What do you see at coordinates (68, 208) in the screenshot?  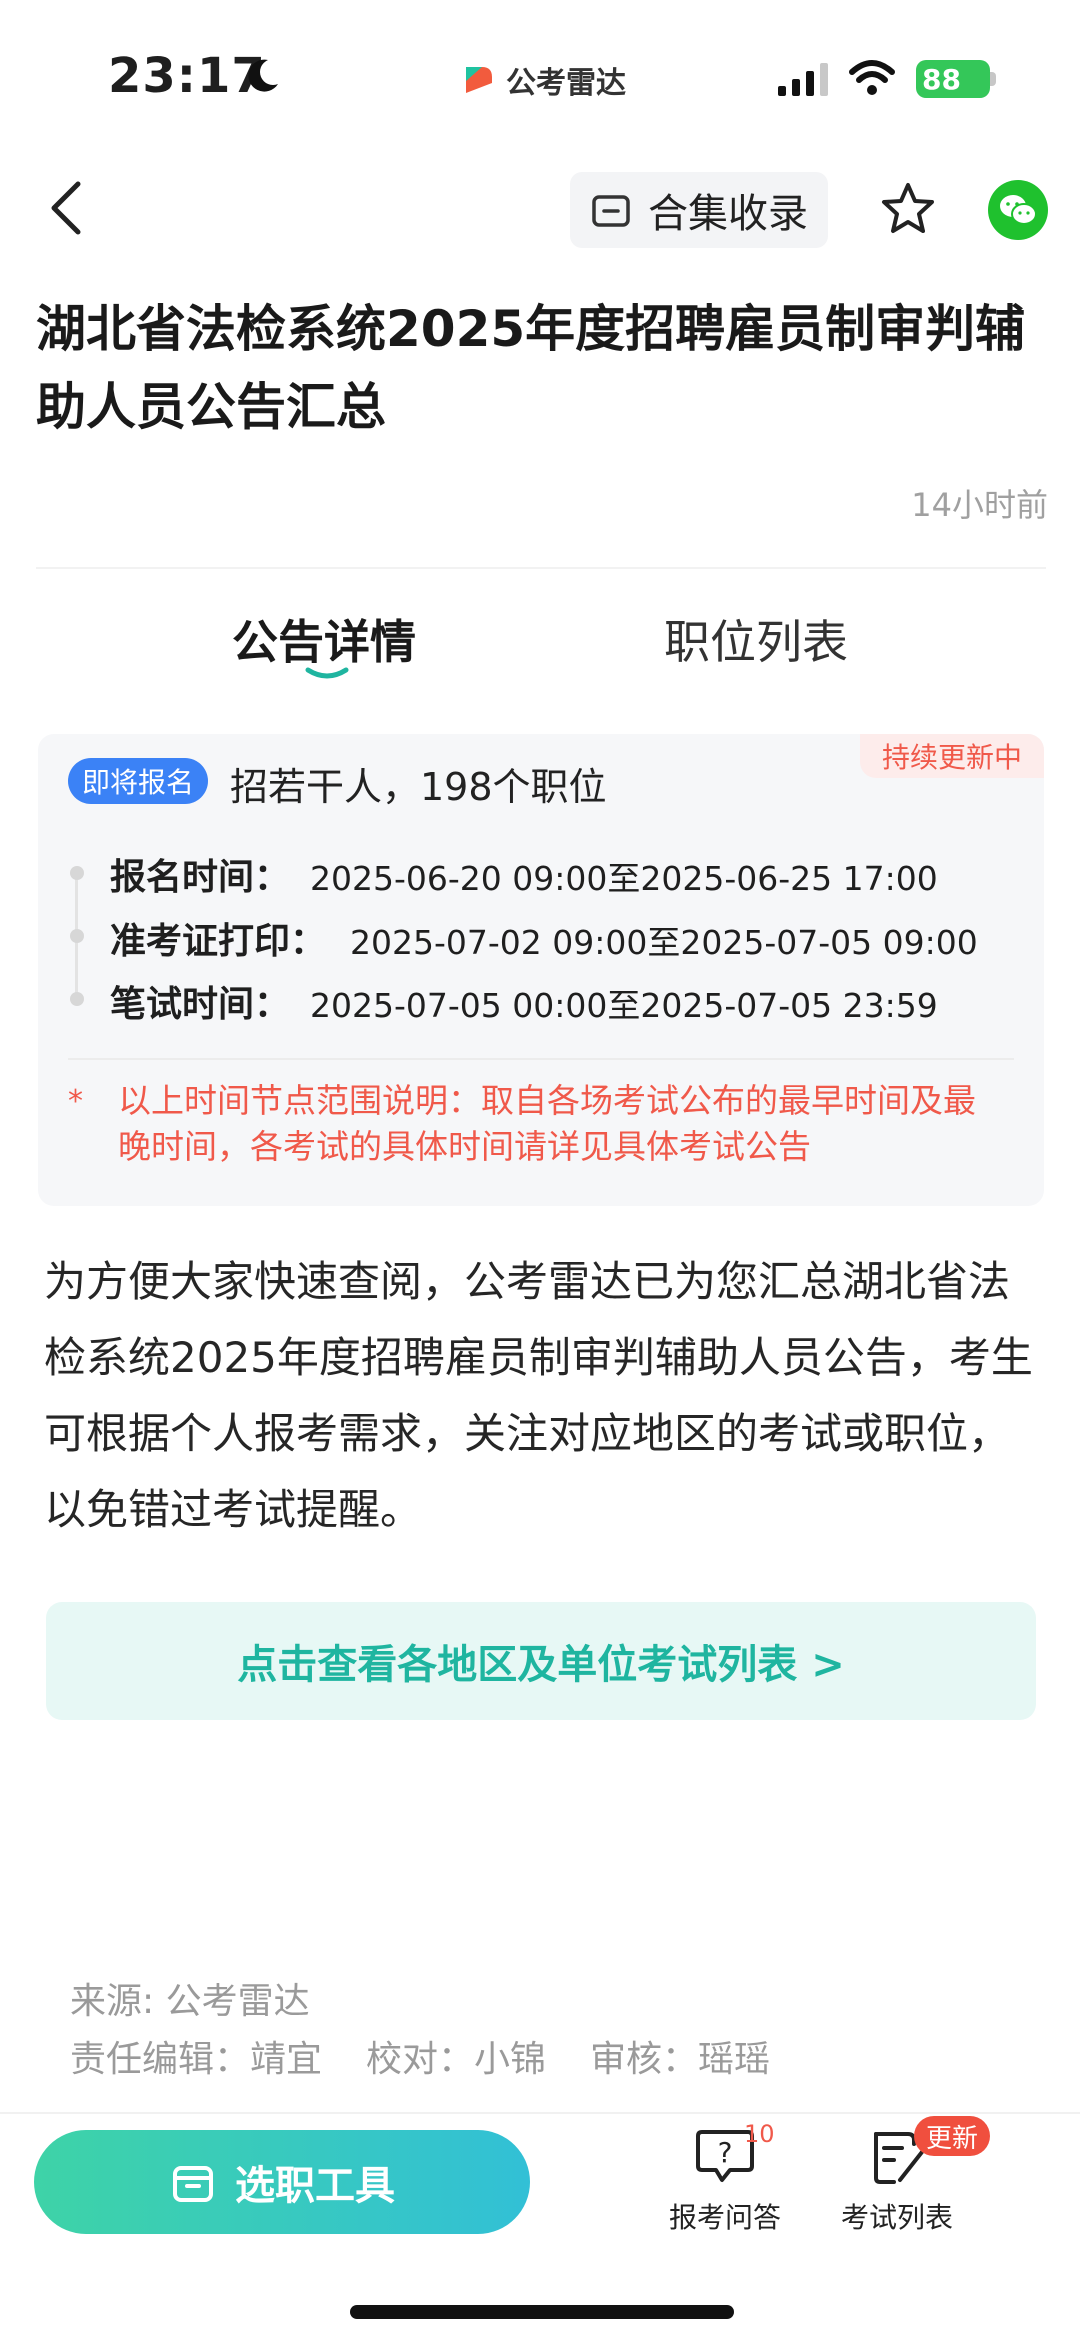 I see `back-button` at bounding box center [68, 208].